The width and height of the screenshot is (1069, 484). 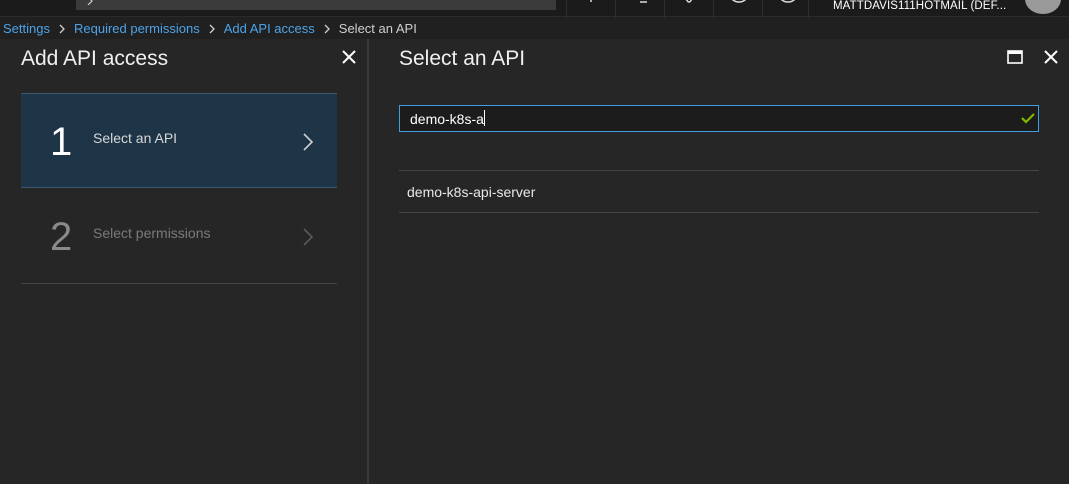 I want to click on text-cursor, so click(x=484, y=118).